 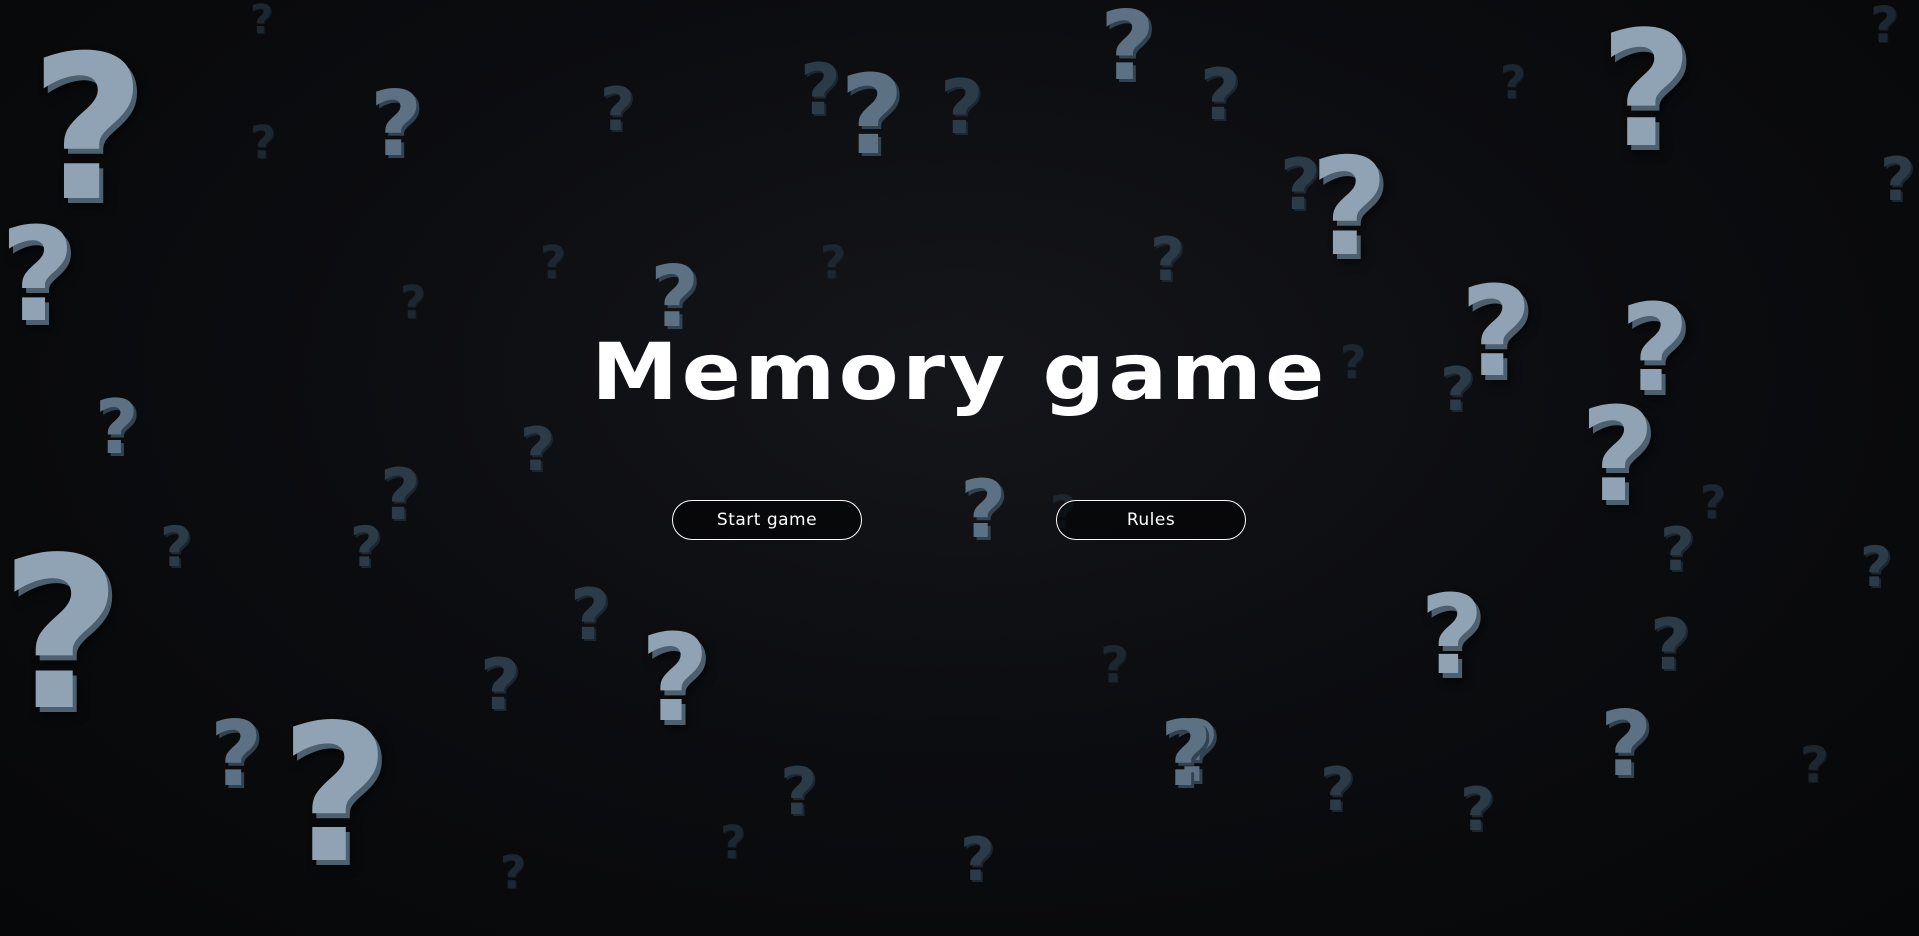 I want to click on rules-button: Rules, so click(x=1151, y=520).